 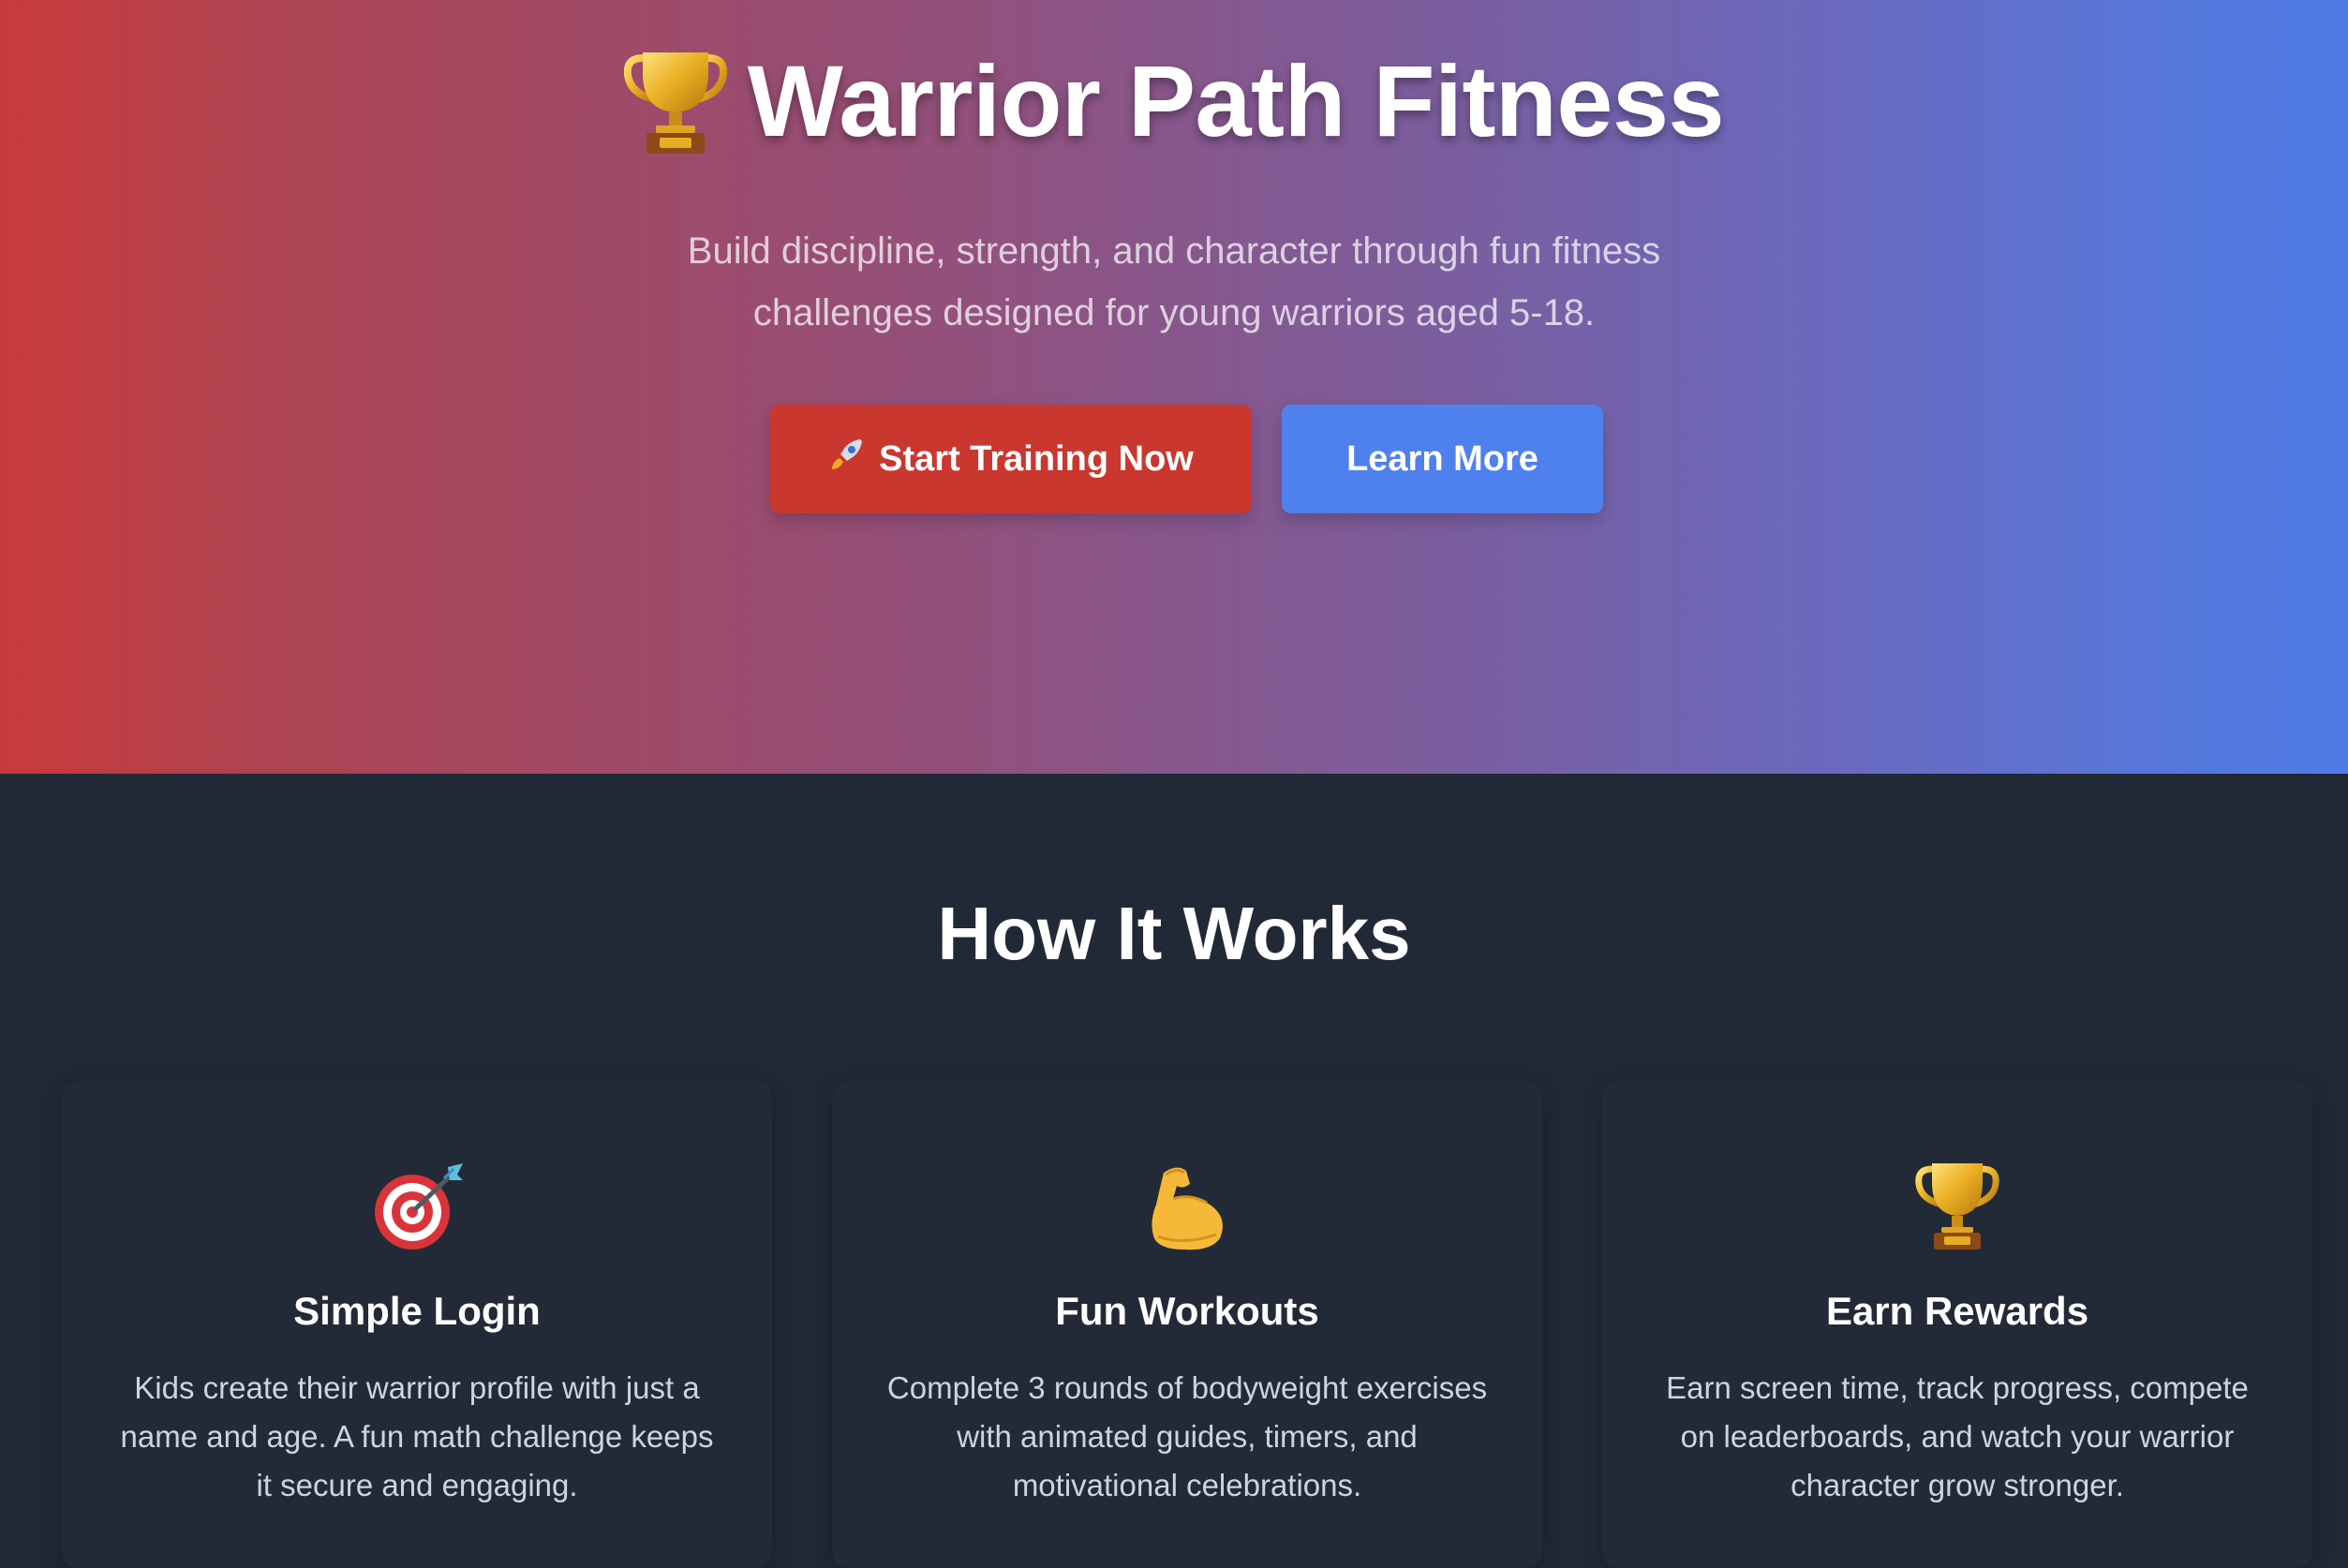 I want to click on learn-more-button: Learn More, so click(x=1443, y=459).